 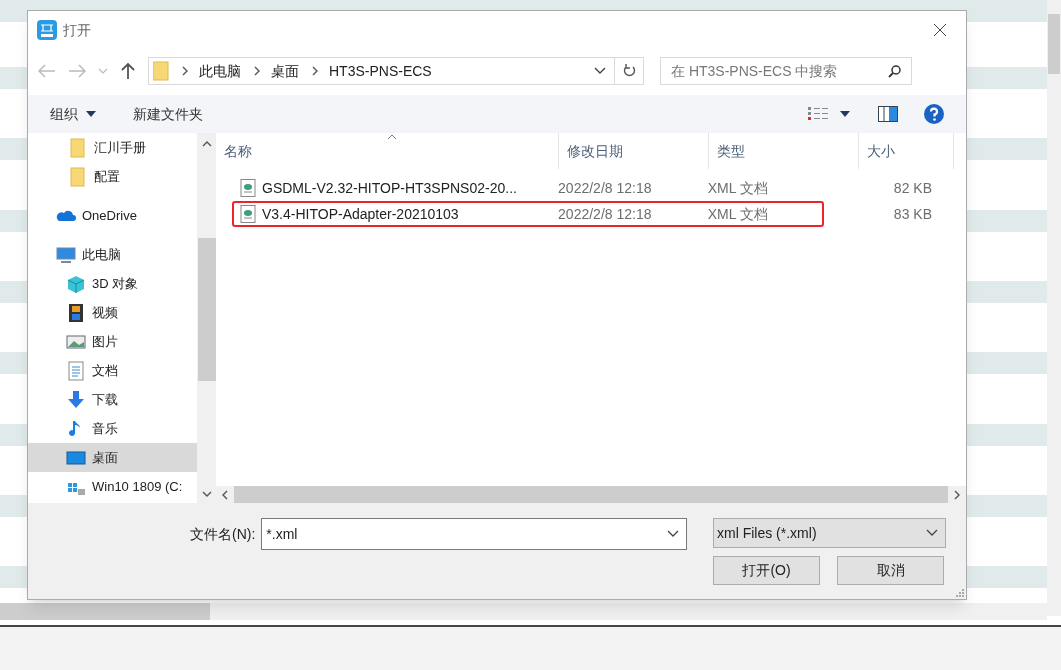 I want to click on monitor-icon, so click(x=66, y=254).